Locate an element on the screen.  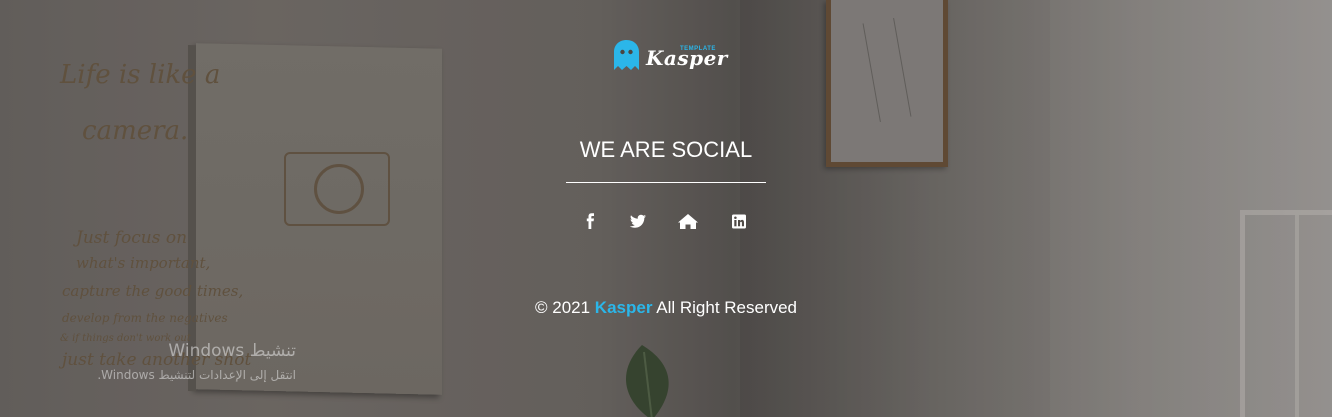
home-link is located at coordinates (688, 222).